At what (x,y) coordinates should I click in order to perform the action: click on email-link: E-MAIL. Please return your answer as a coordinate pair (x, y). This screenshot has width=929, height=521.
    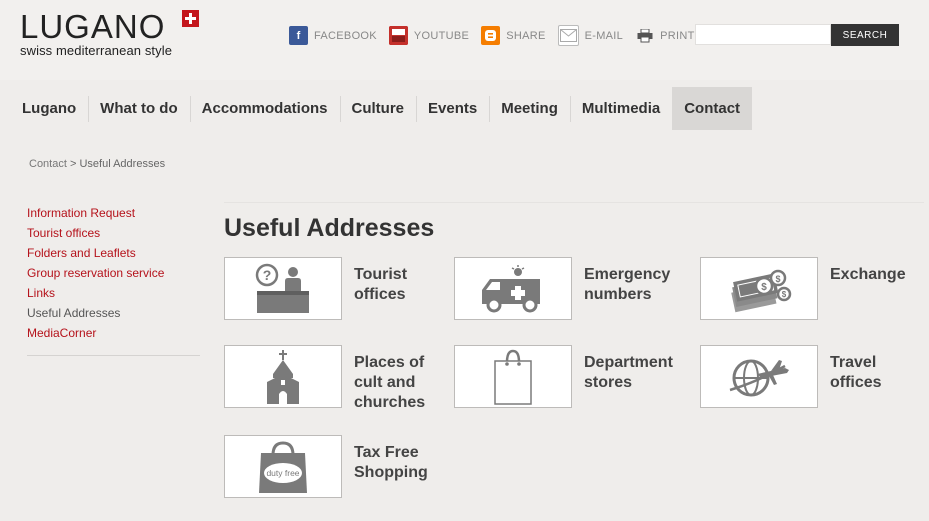
    Looking at the image, I should click on (590, 35).